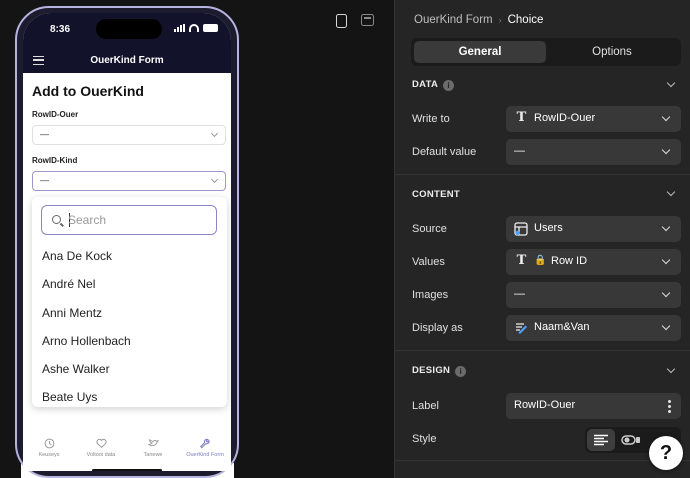  I want to click on tablet-icon, so click(367, 20).